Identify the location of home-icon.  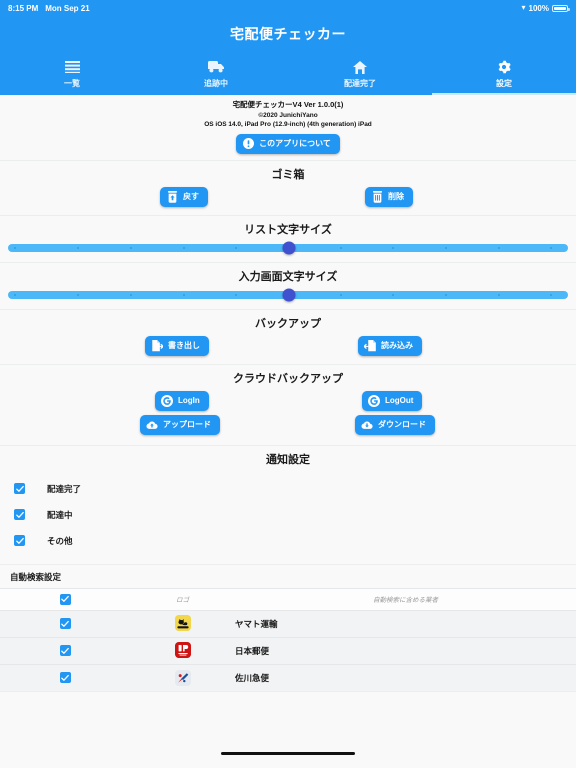
(360, 67).